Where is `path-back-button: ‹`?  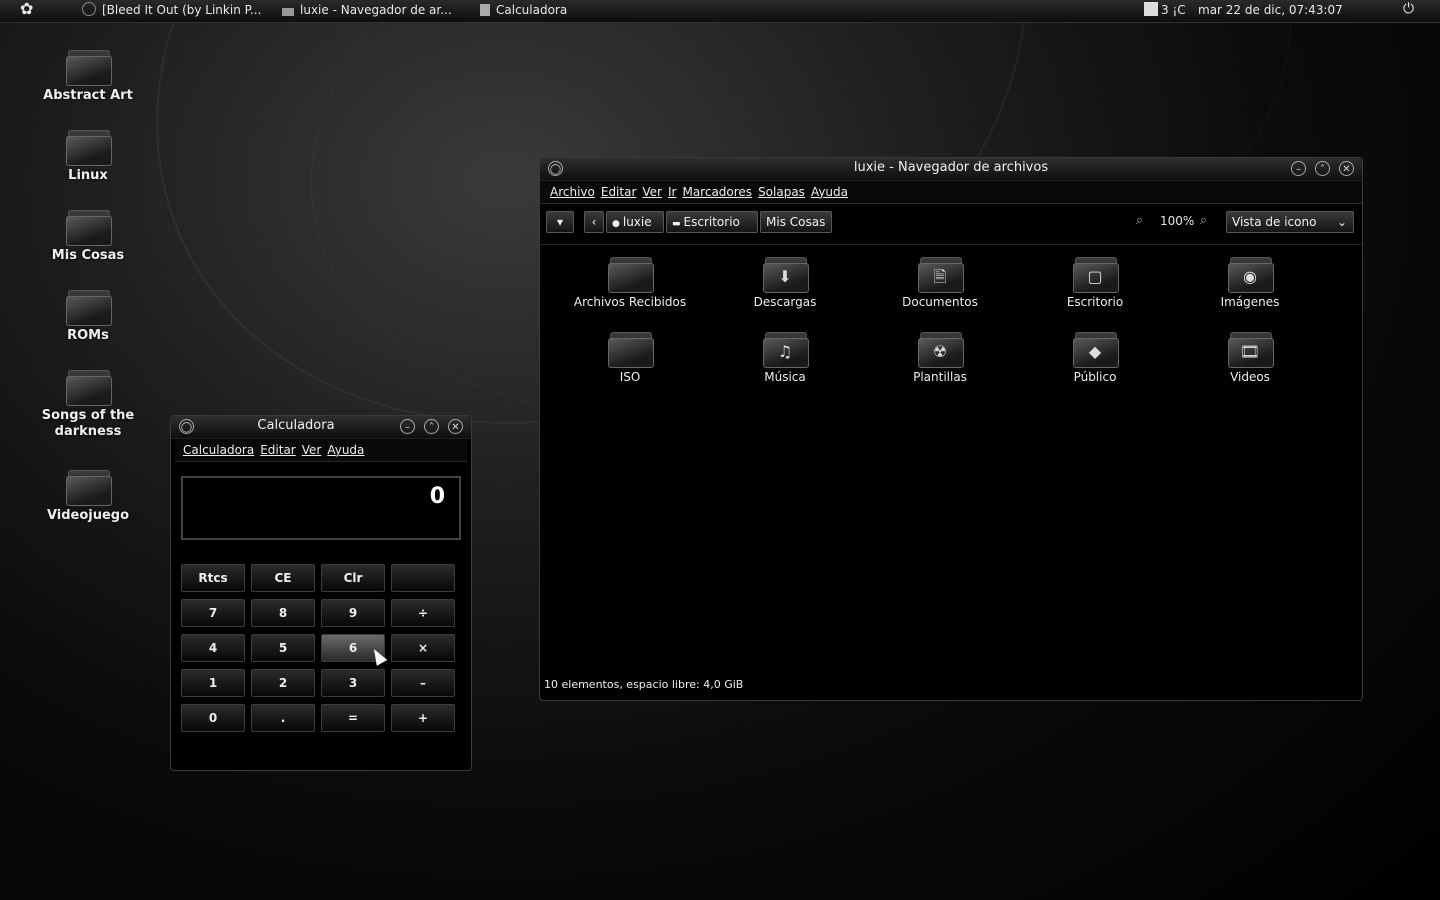 path-back-button: ‹ is located at coordinates (594, 222).